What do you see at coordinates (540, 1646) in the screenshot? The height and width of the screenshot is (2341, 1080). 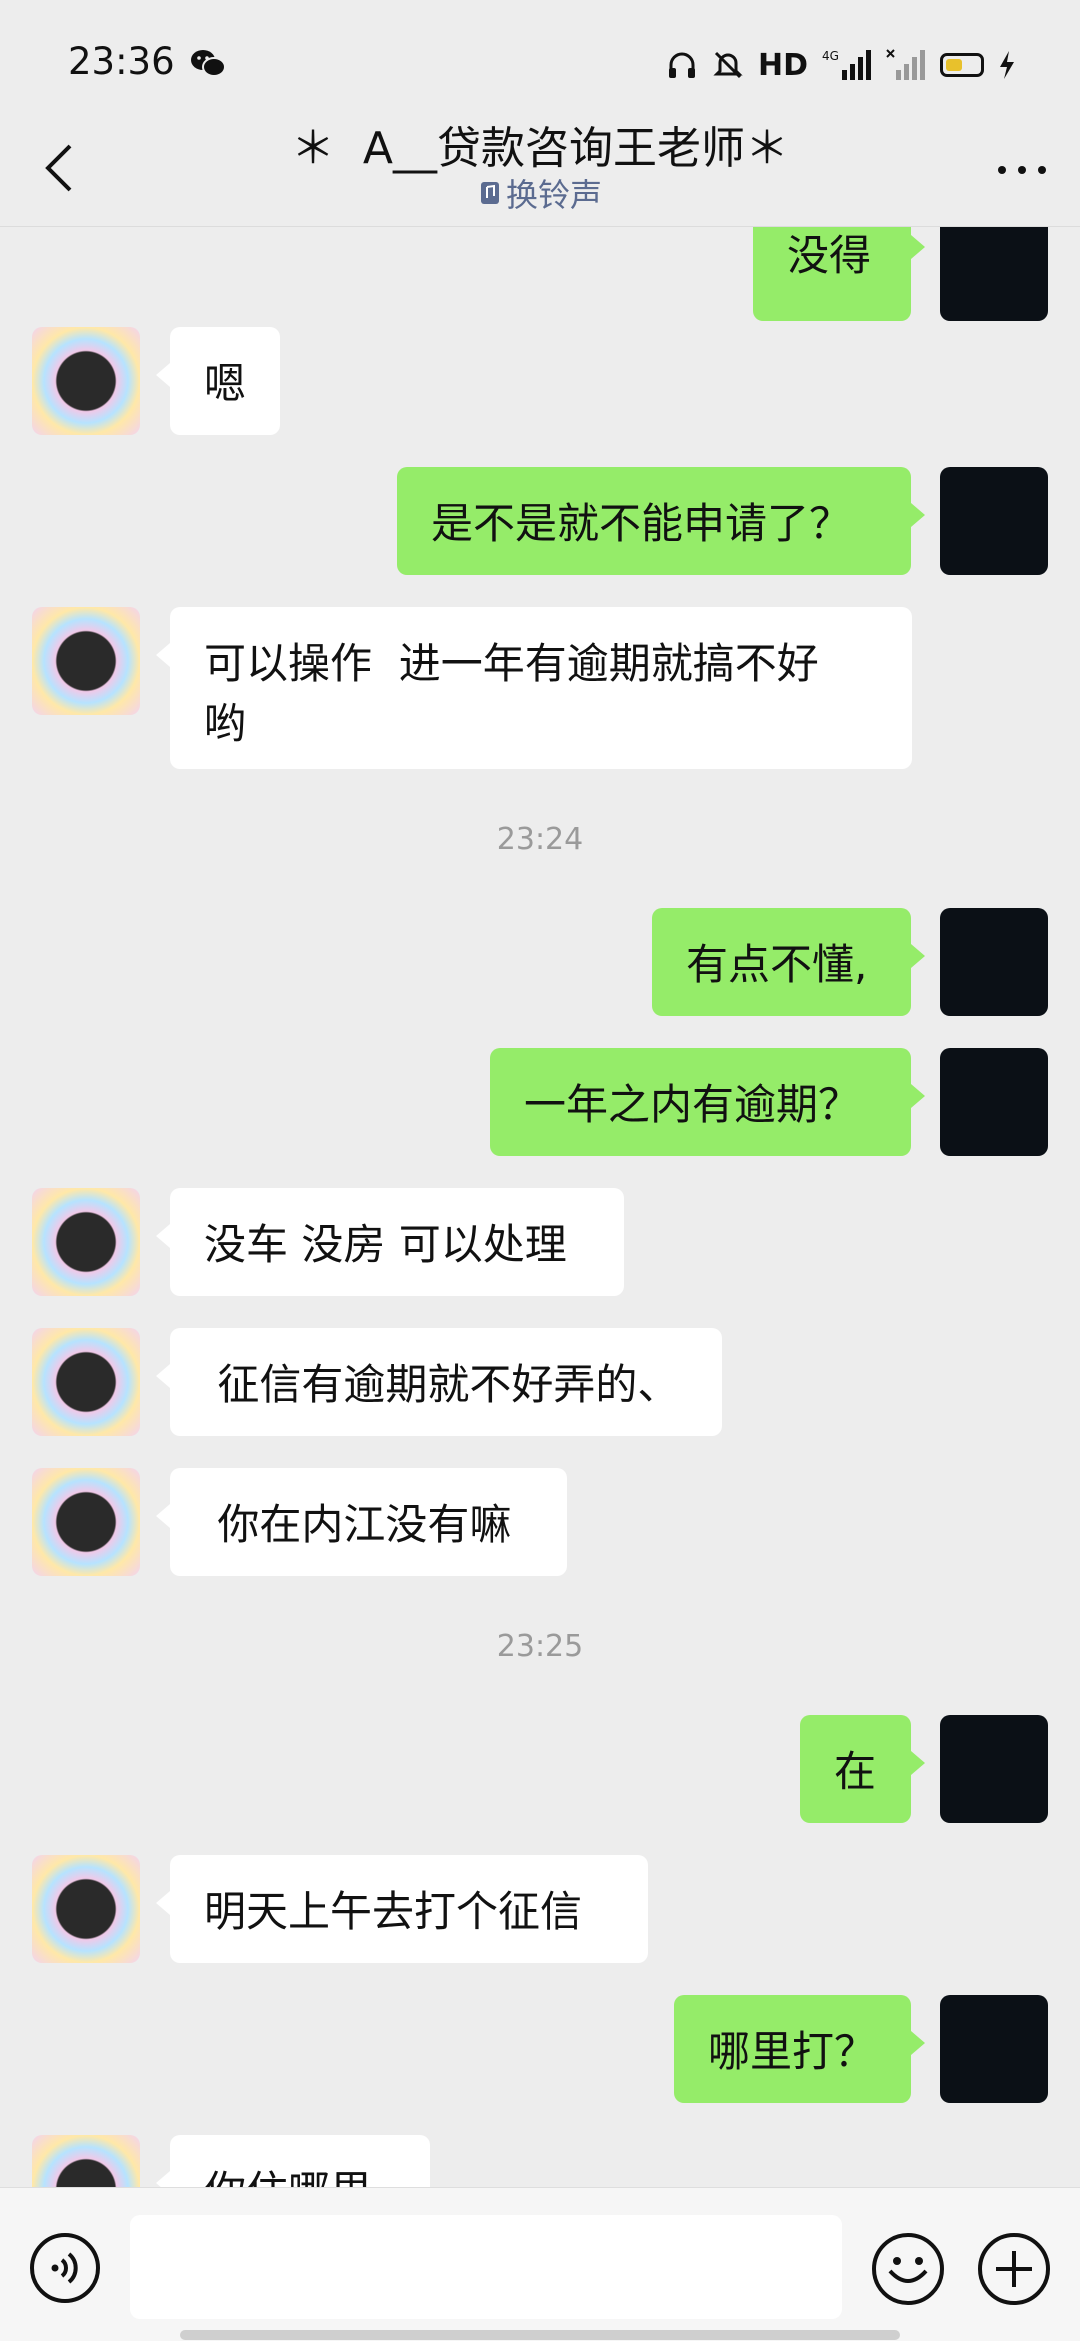 I see `timestamp: 23:25` at bounding box center [540, 1646].